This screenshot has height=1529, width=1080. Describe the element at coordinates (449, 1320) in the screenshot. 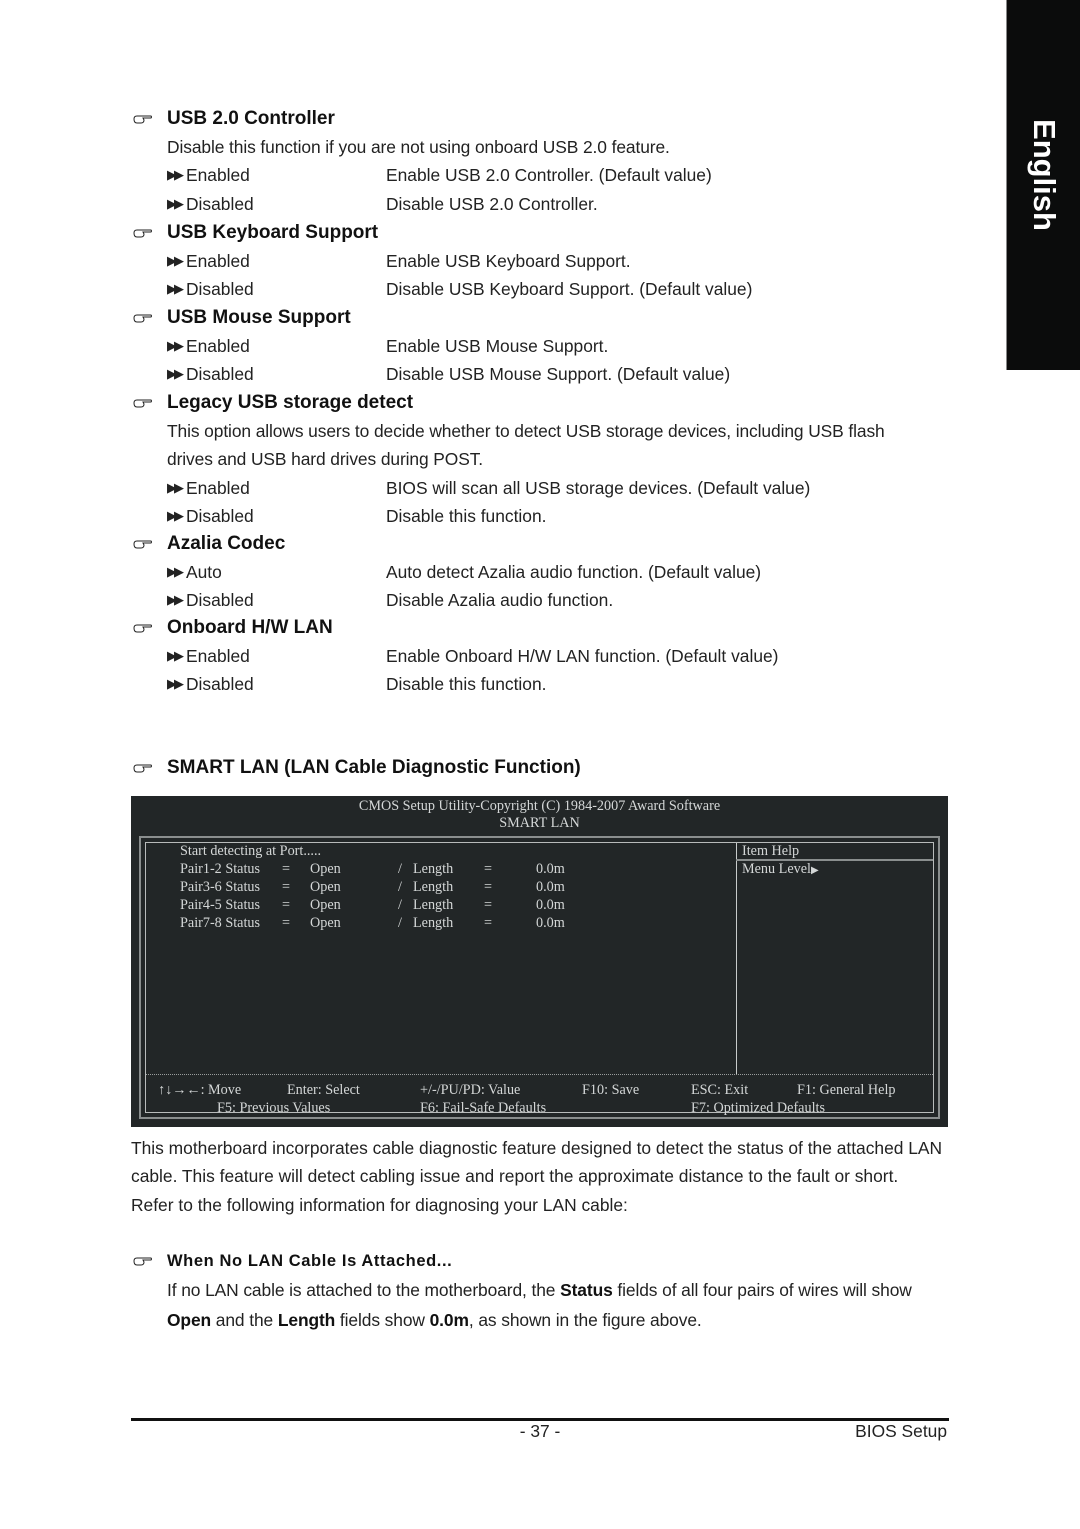

I see `length-value: 0.0m` at that location.